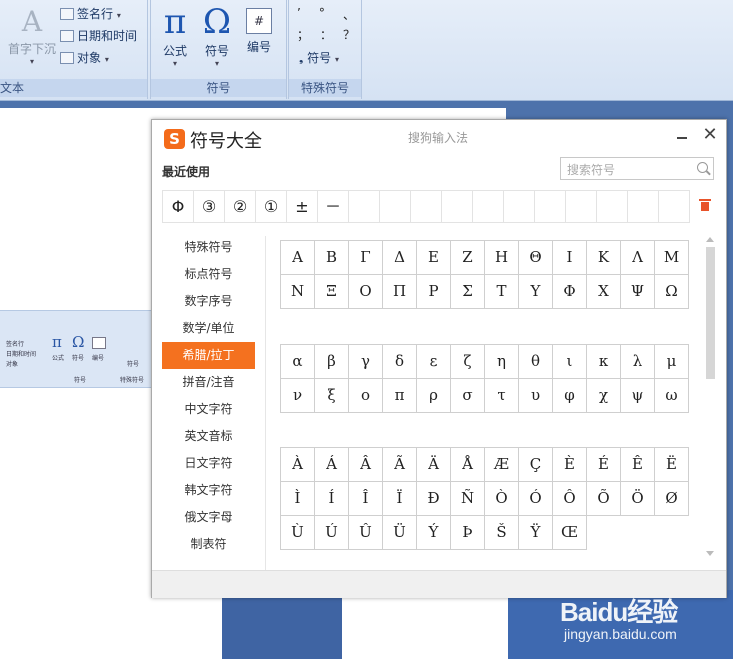 Image resolution: width=733 pixels, height=659 pixels. Describe the element at coordinates (672, 499) in the screenshot. I see `symbol-cell: Ø` at that location.